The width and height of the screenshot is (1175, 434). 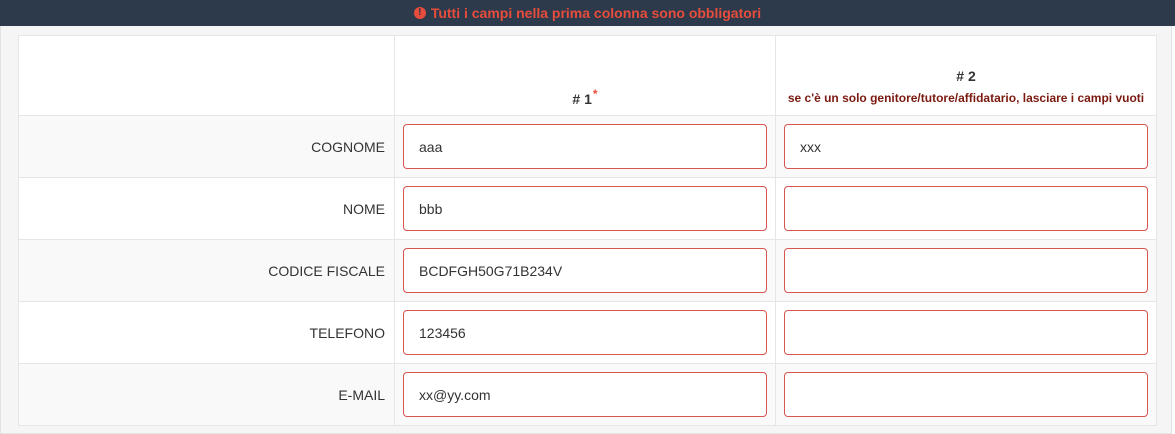 I want to click on column-1-title: # 1, so click(x=582, y=99).